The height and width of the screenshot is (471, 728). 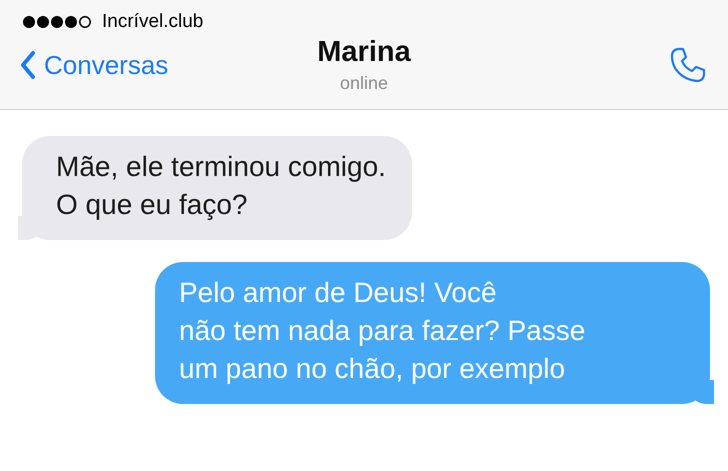 What do you see at coordinates (58, 21) in the screenshot?
I see `signal-icon` at bounding box center [58, 21].